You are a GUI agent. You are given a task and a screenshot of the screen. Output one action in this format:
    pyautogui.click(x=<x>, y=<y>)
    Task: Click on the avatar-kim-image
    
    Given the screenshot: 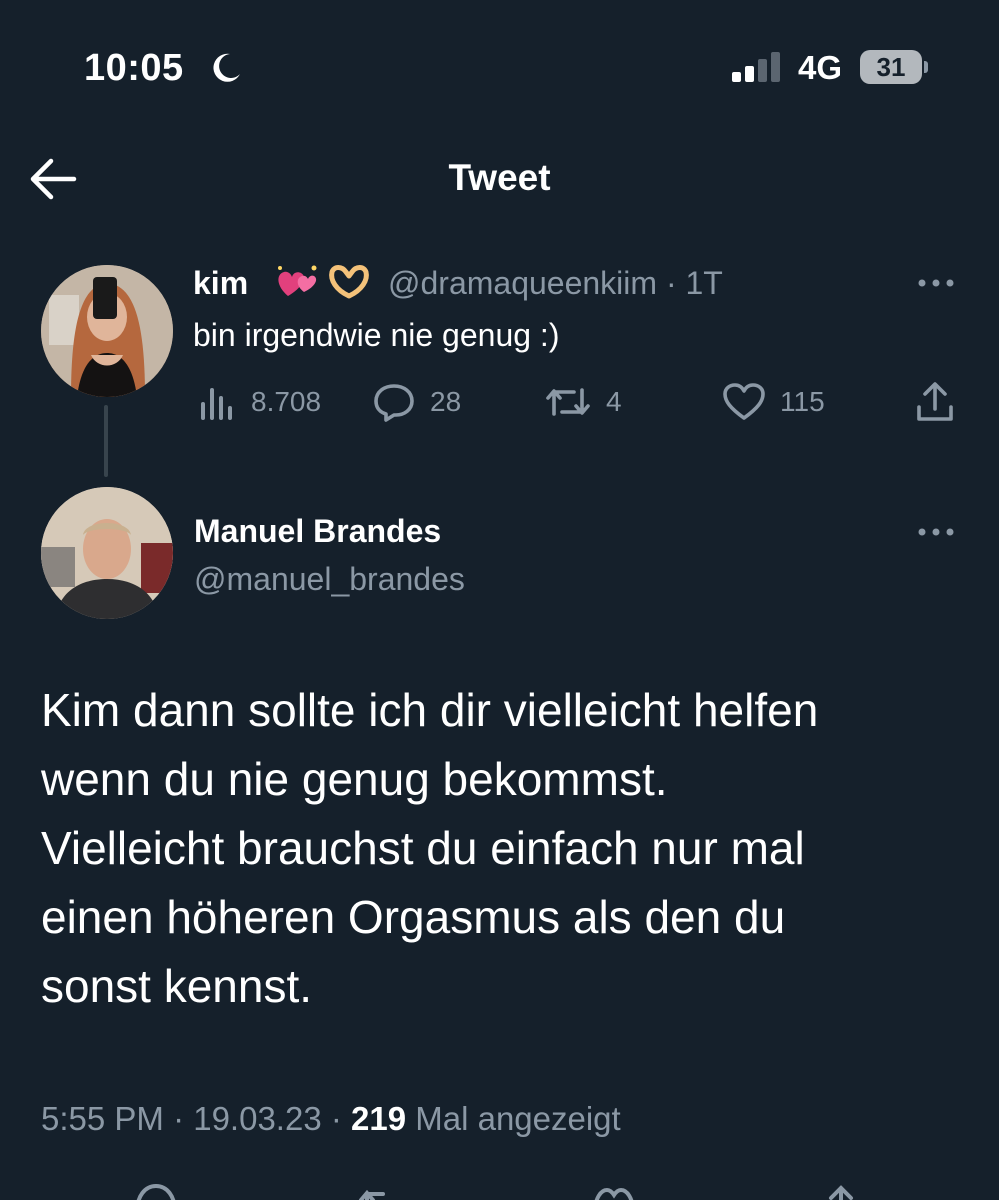 What is the action you would take?
    pyautogui.click(x=107, y=331)
    